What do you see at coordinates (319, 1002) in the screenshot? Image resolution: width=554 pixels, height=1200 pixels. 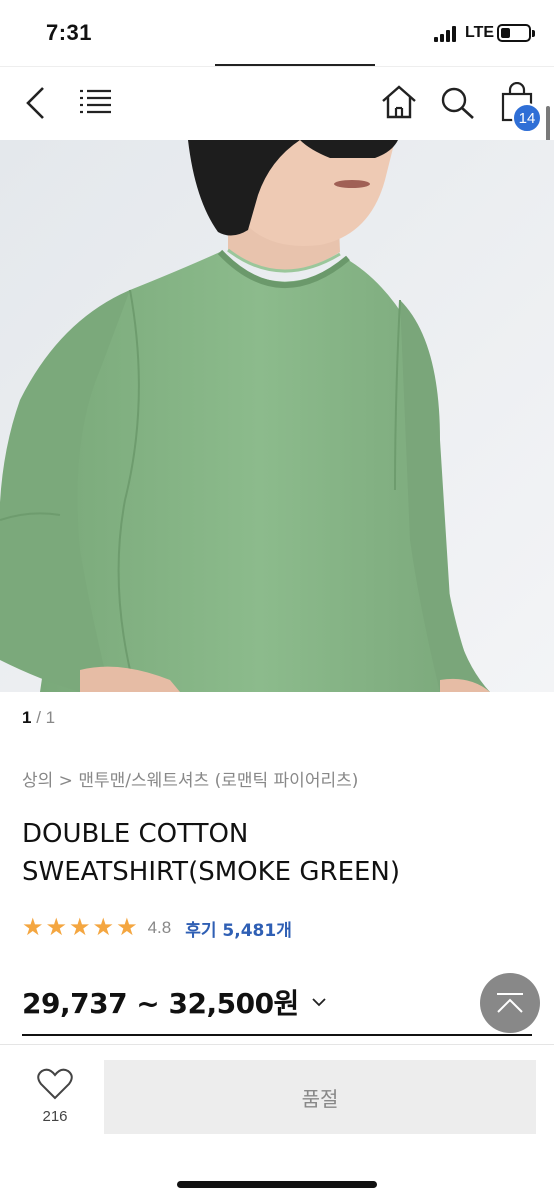 I see `chevron-down-icon` at bounding box center [319, 1002].